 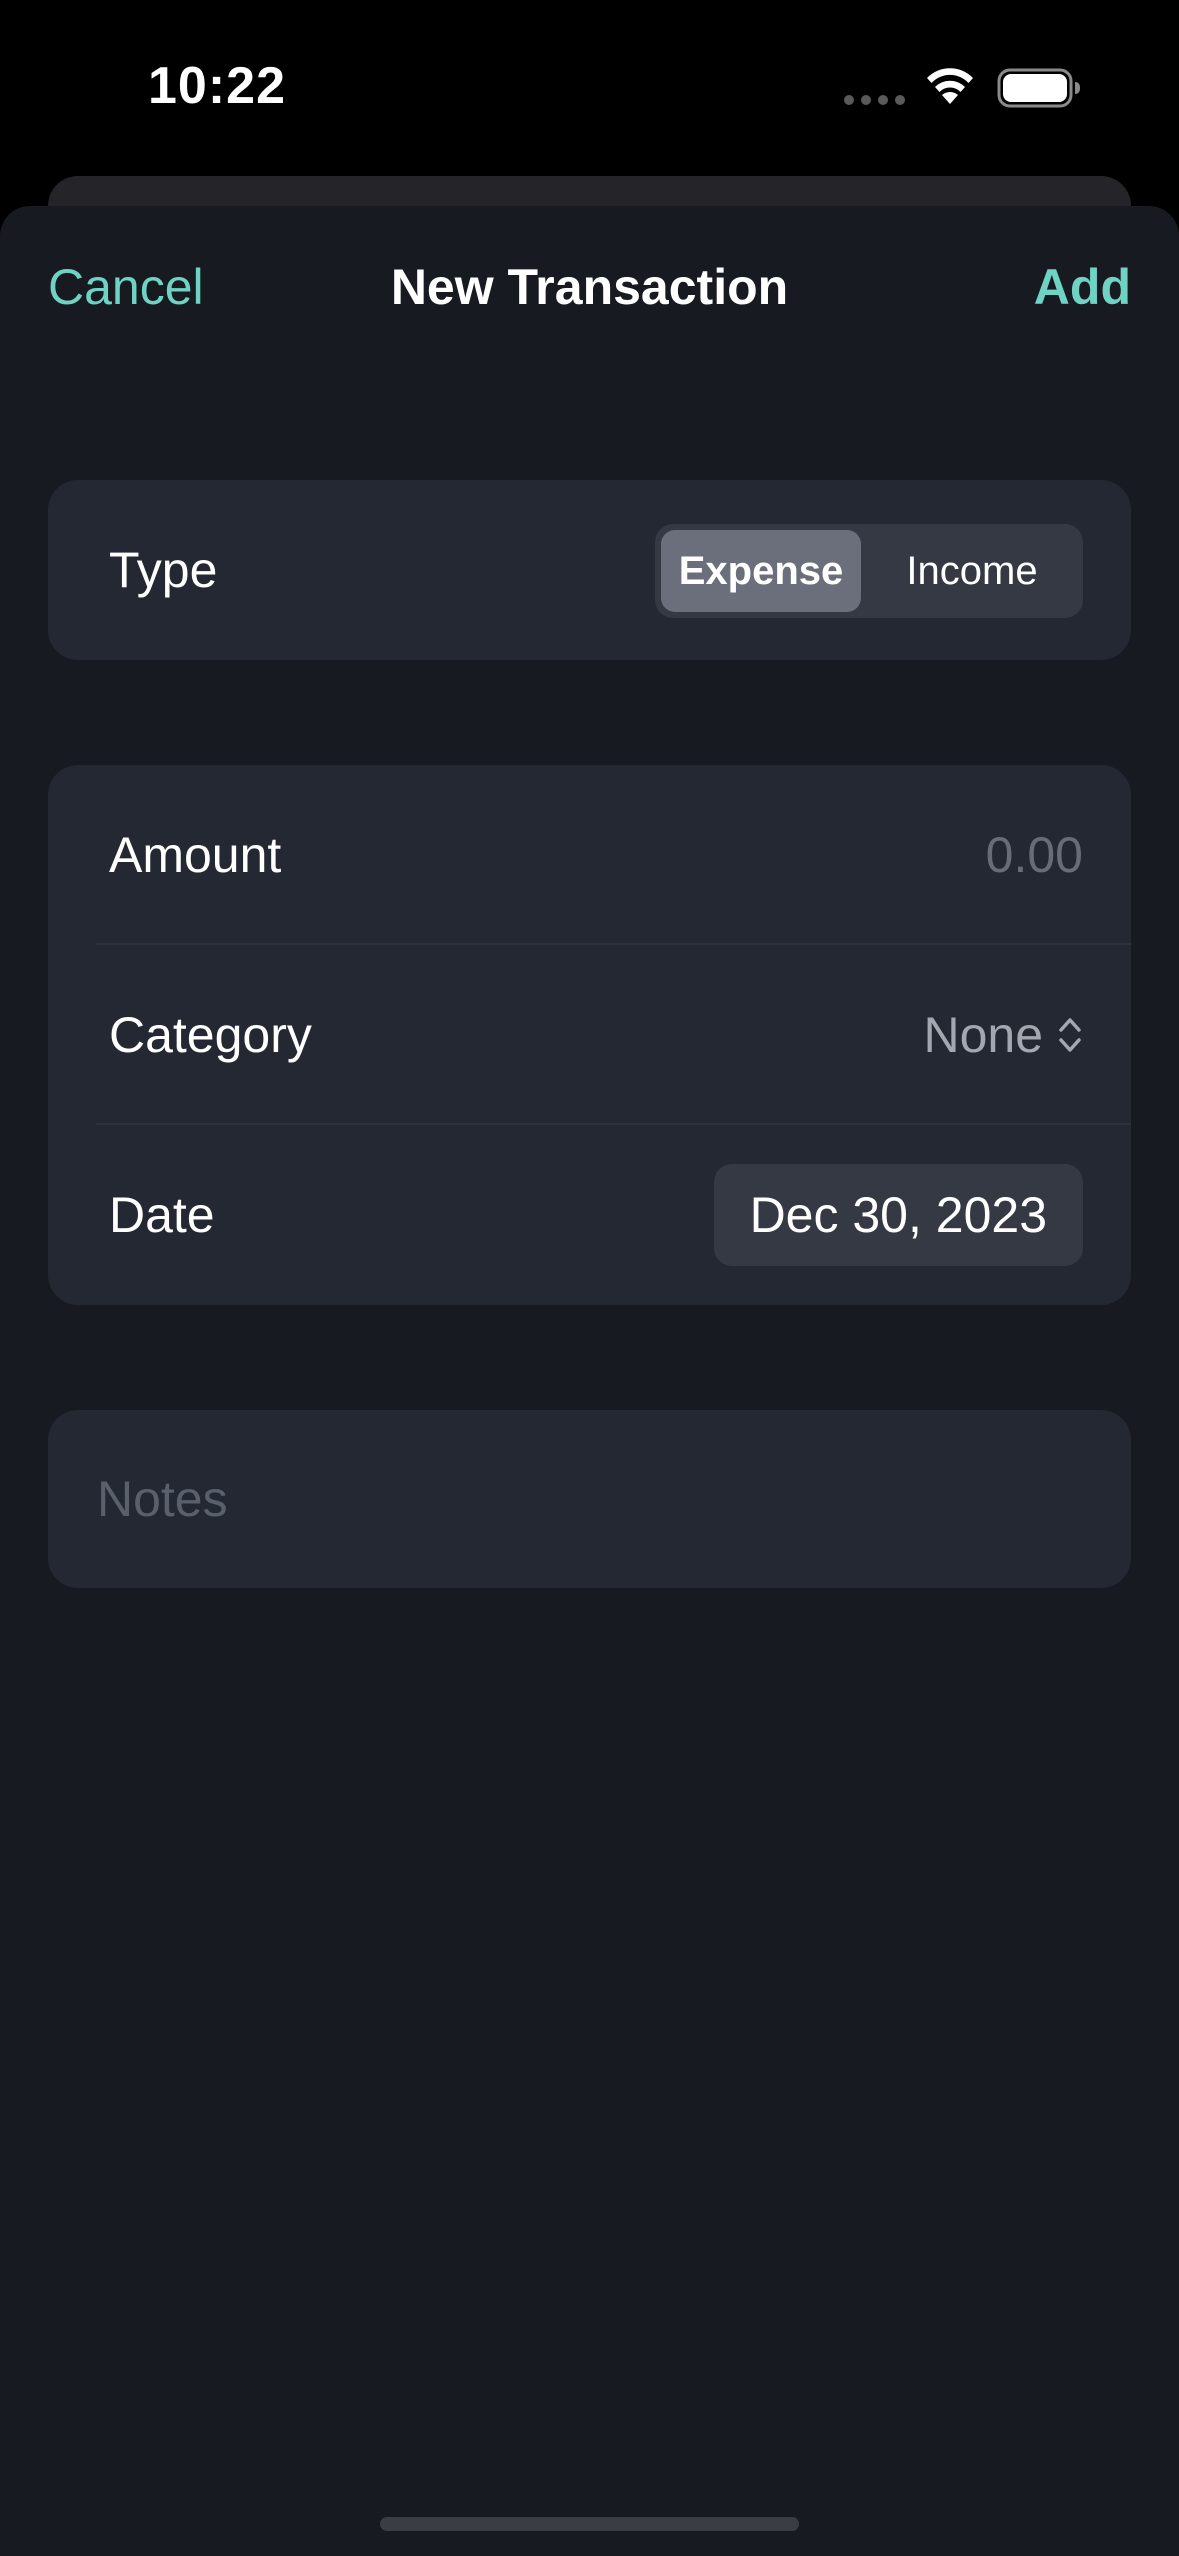 I want to click on cancel-button: Cancel, so click(x=126, y=287).